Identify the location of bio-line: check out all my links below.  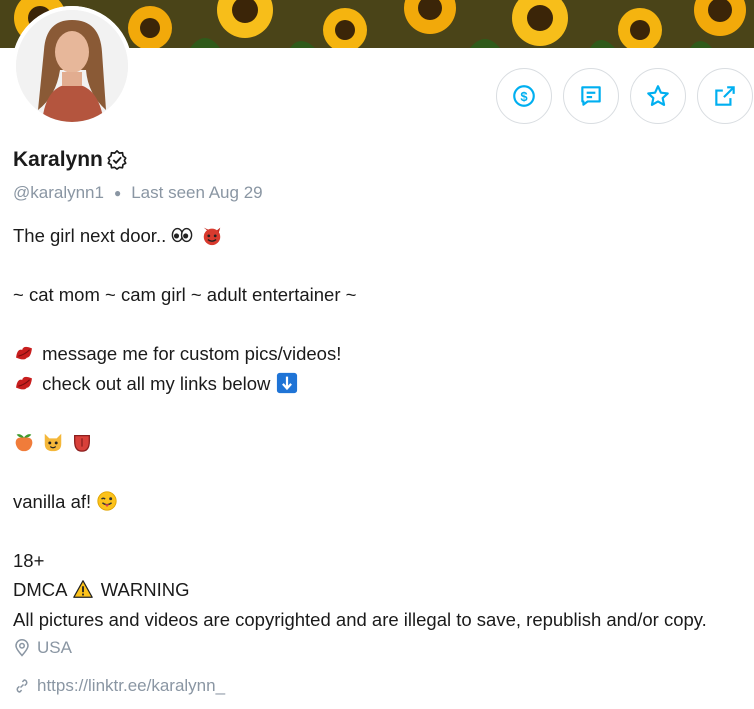
(383, 384).